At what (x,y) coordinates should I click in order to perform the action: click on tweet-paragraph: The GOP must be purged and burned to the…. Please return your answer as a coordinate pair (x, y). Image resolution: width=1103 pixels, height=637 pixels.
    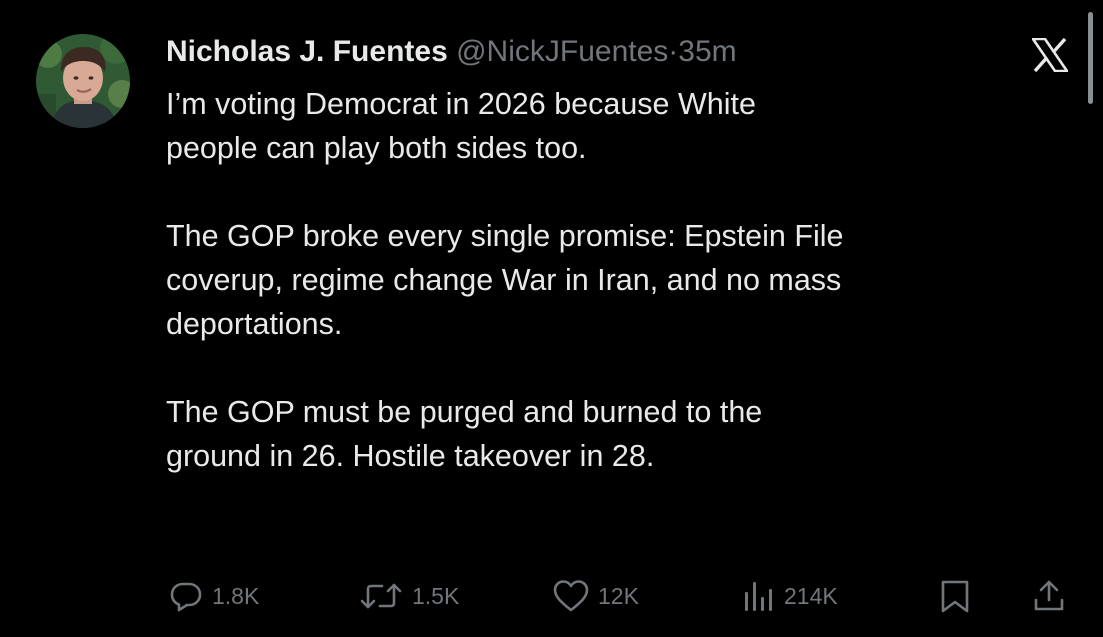
    Looking at the image, I should click on (621, 434).